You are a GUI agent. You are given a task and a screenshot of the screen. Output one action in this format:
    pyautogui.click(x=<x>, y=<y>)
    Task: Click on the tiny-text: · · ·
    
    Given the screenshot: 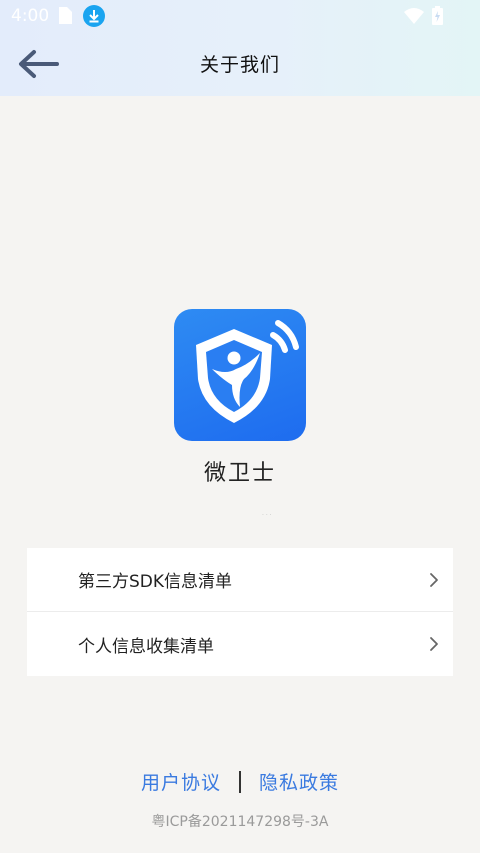 What is the action you would take?
    pyautogui.click(x=267, y=515)
    